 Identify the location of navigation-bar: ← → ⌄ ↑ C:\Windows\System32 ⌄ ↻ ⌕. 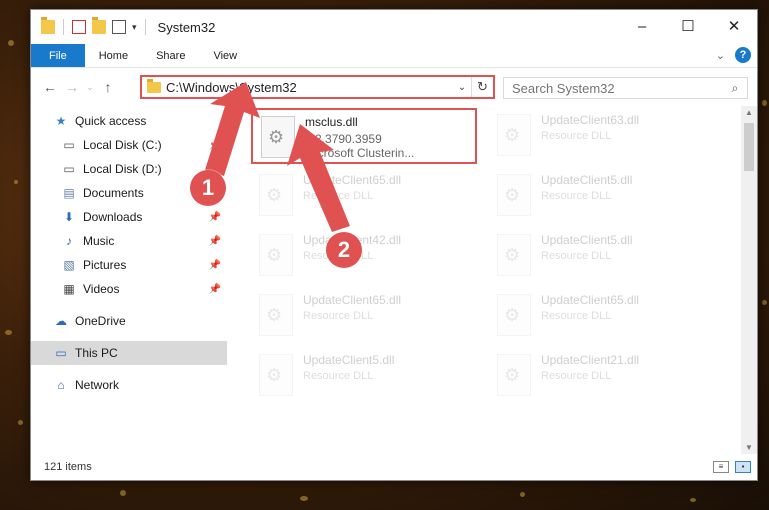
(394, 87).